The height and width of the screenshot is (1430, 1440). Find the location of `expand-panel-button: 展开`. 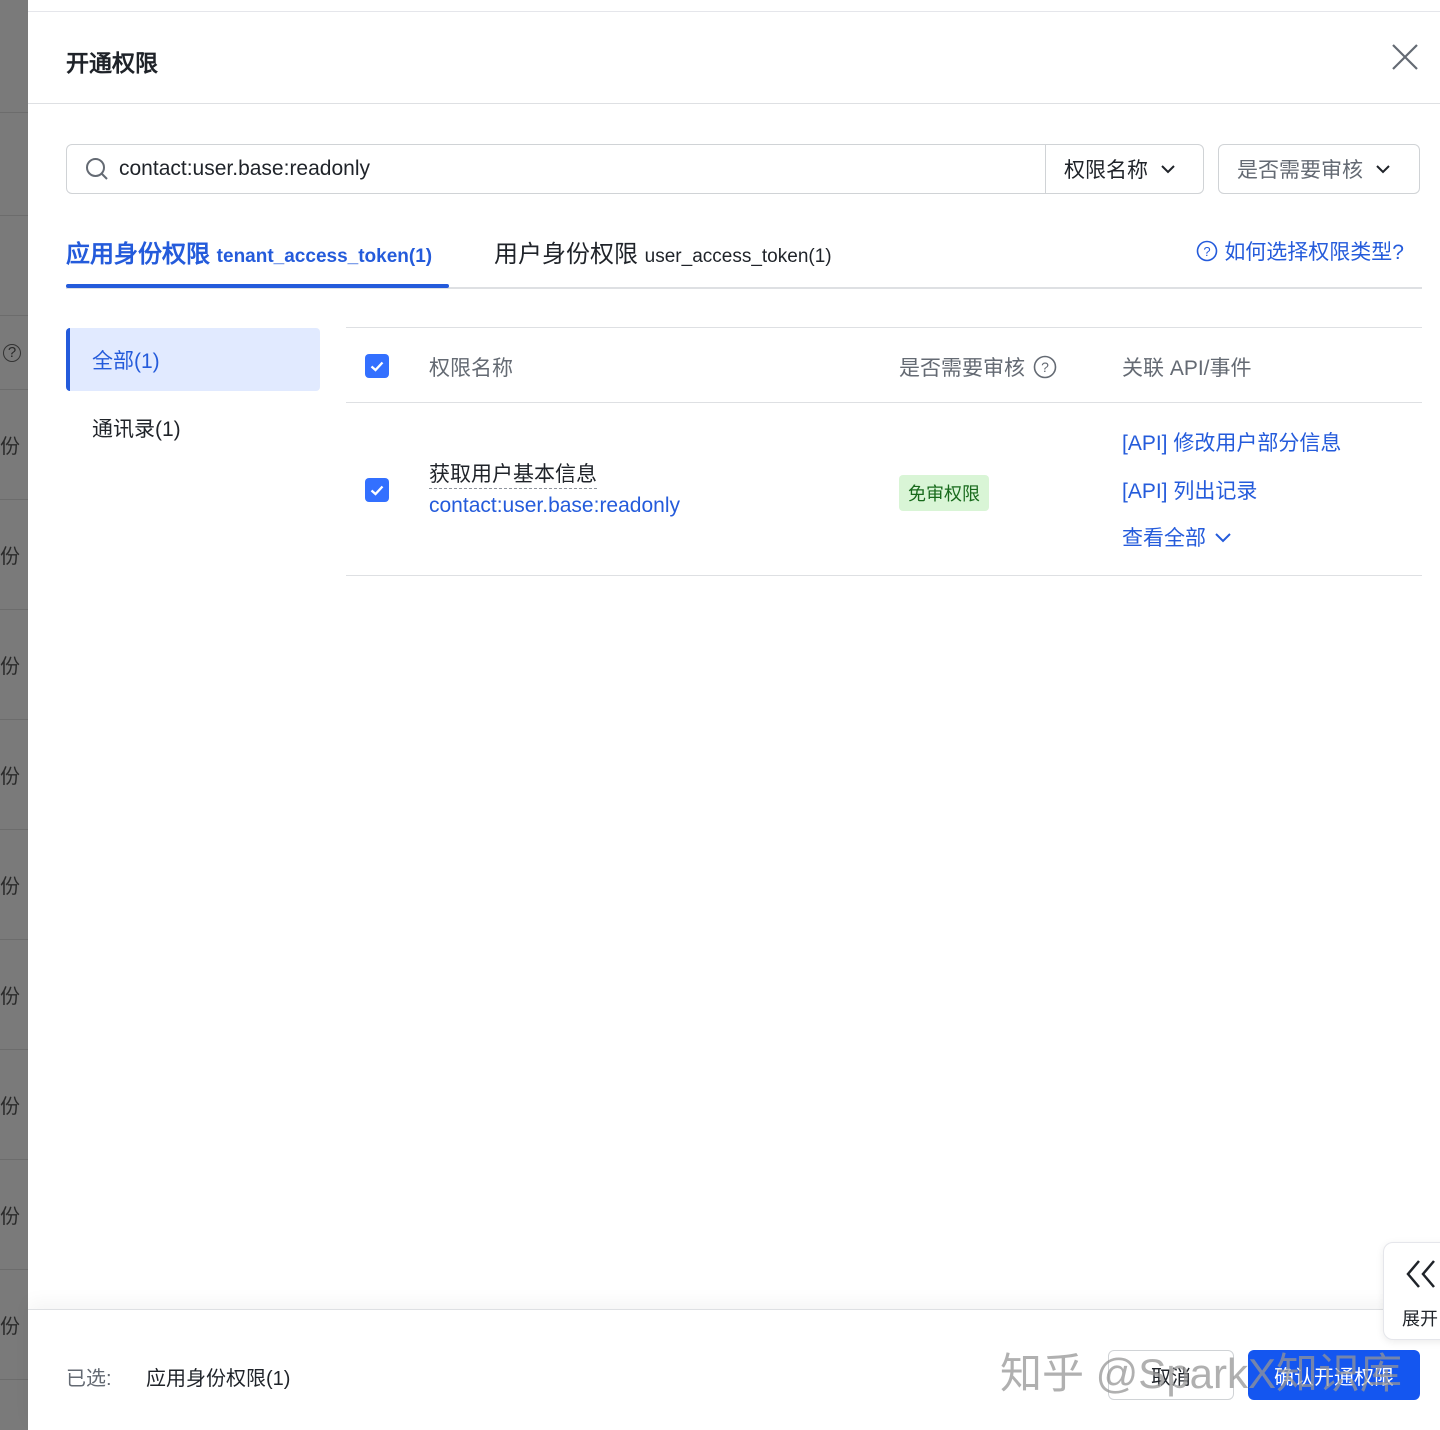

expand-panel-button: 展开 is located at coordinates (1411, 1291).